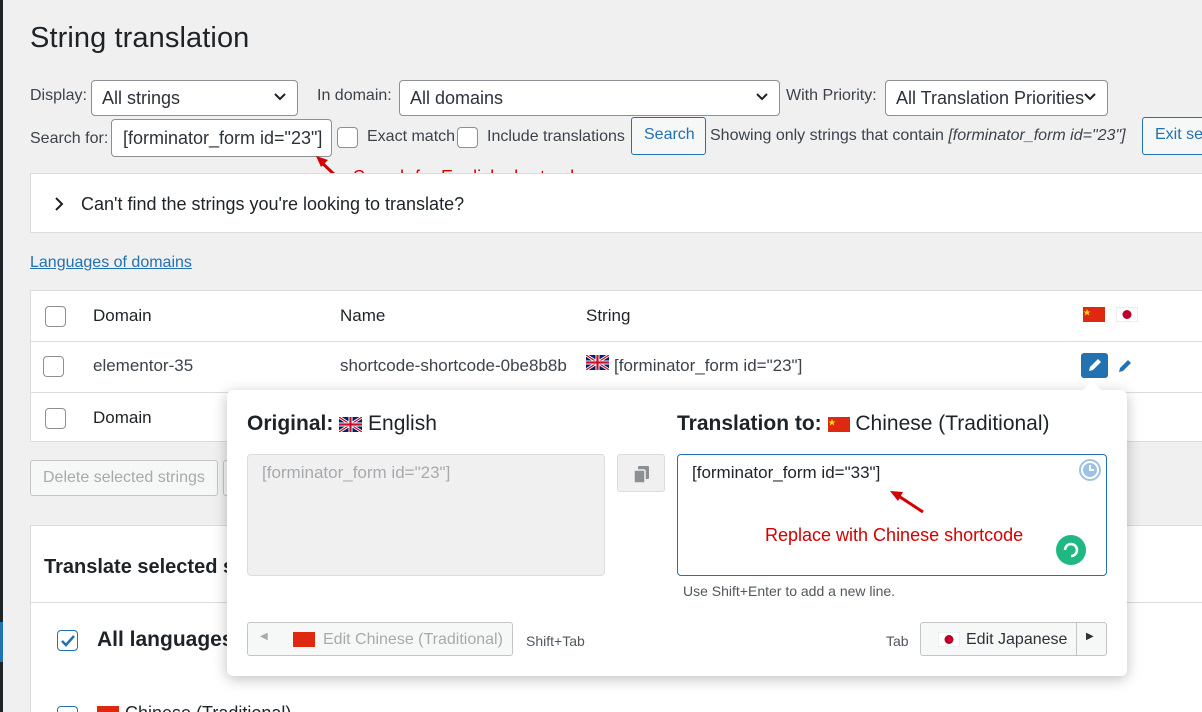  I want to click on next-language-button: Edit Japanese ▶, so click(1013, 639).